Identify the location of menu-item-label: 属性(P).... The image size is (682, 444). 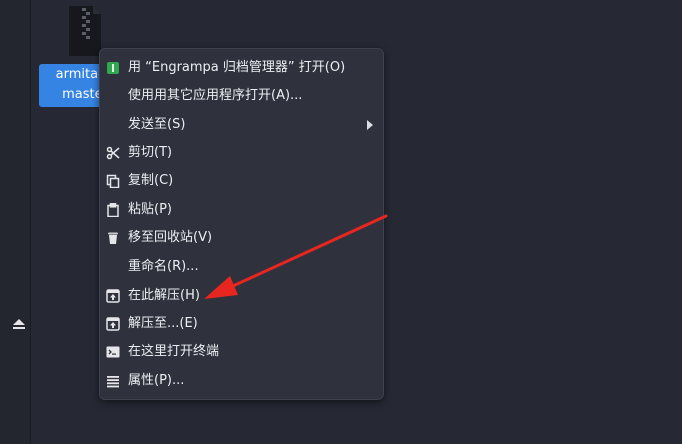
(156, 380).